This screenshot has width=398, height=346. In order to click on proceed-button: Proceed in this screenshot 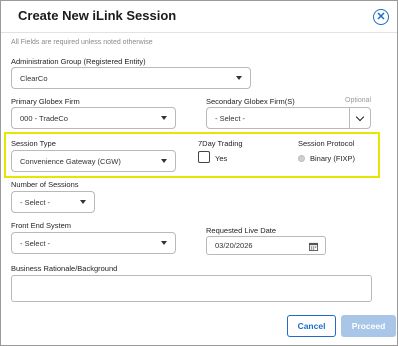, I will do `click(368, 326)`.